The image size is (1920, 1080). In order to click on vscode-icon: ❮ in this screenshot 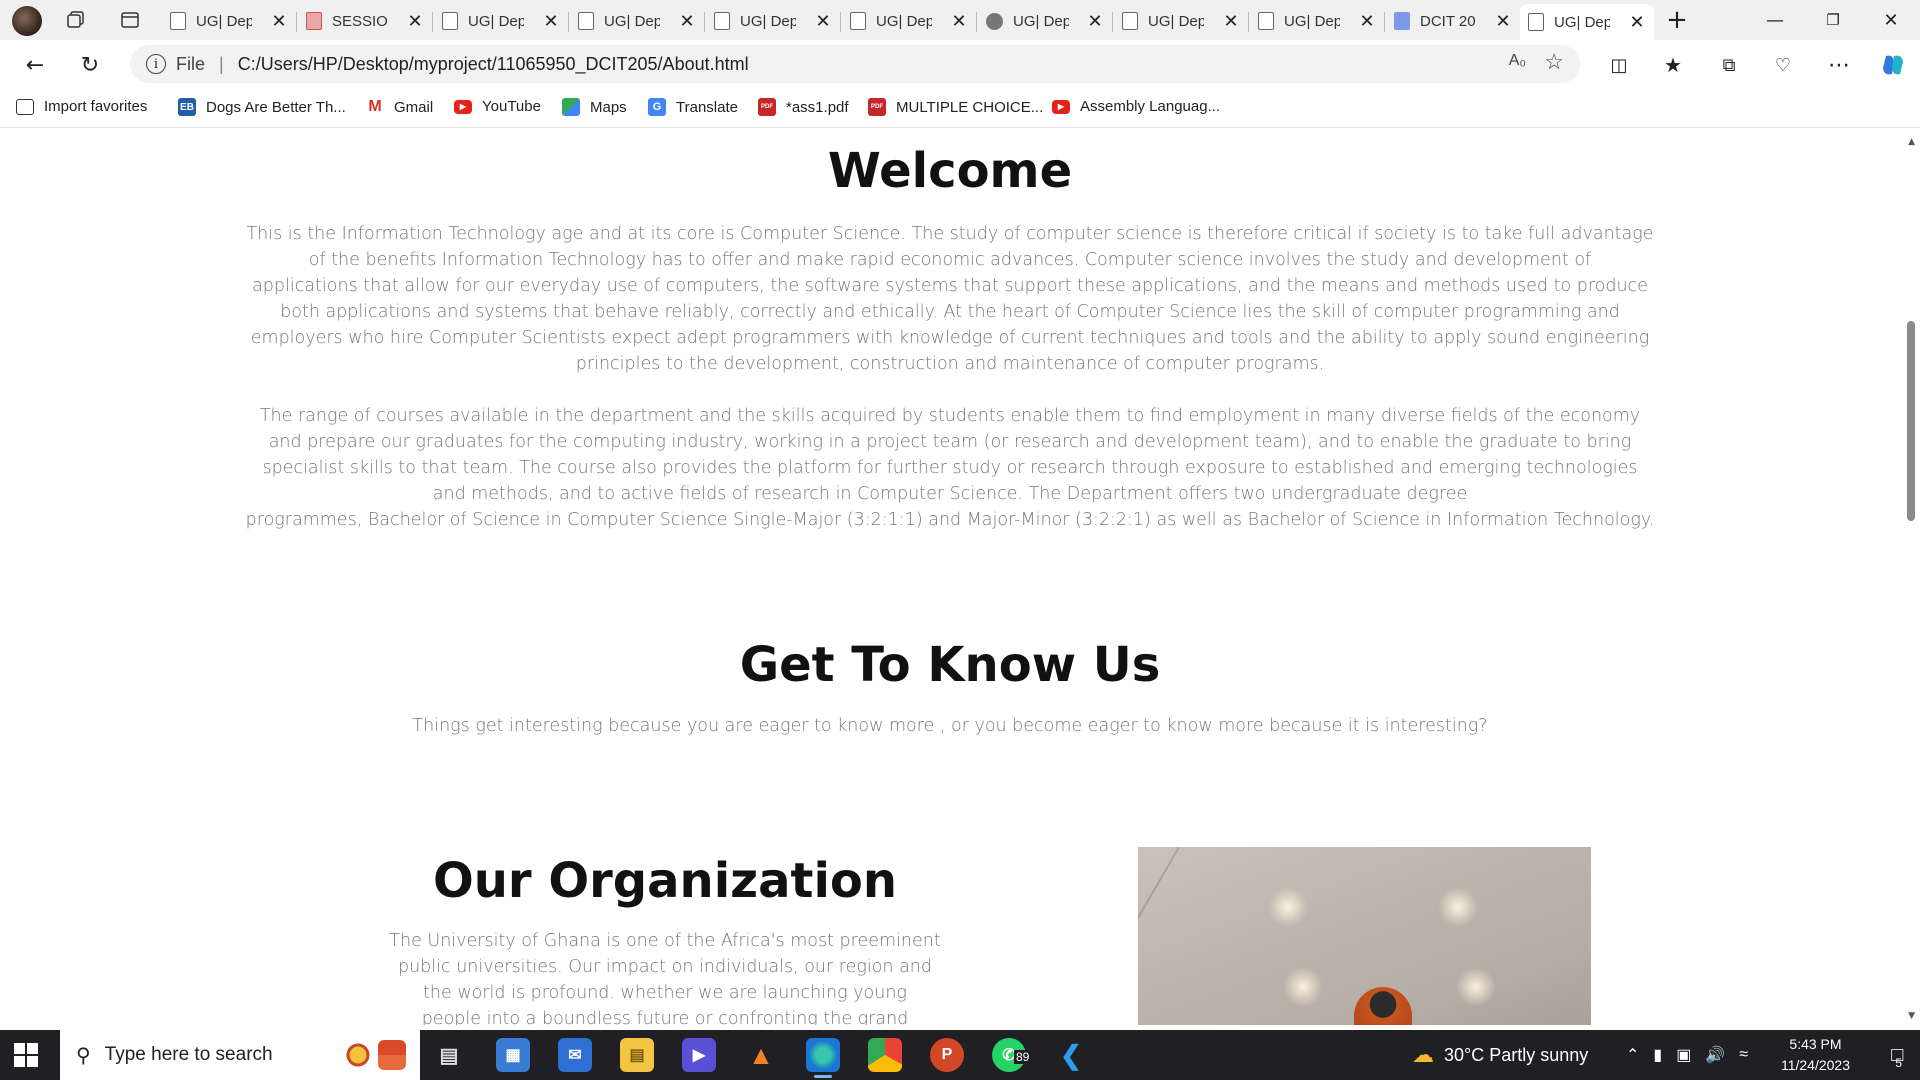, I will do `click(1071, 1055)`.